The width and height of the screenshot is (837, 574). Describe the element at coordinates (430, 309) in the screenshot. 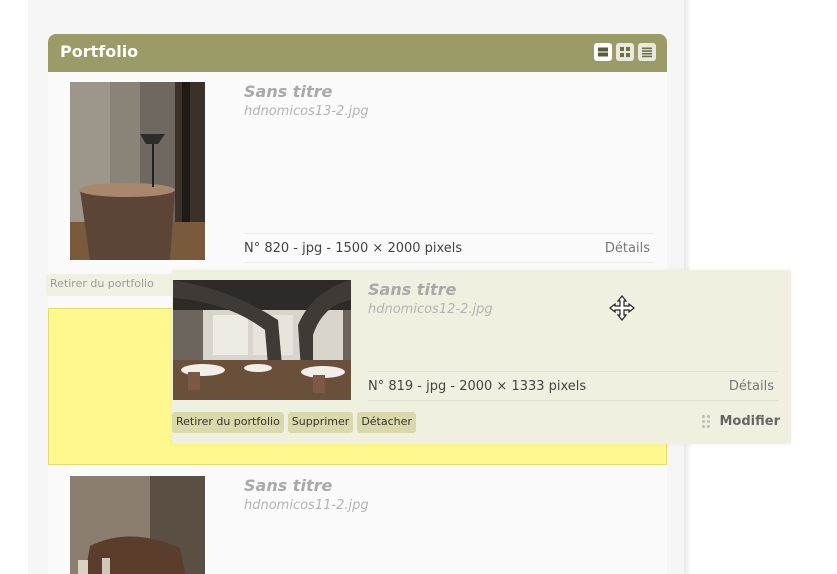

I see `item-filename: hdnomicos12-2.jpg` at that location.